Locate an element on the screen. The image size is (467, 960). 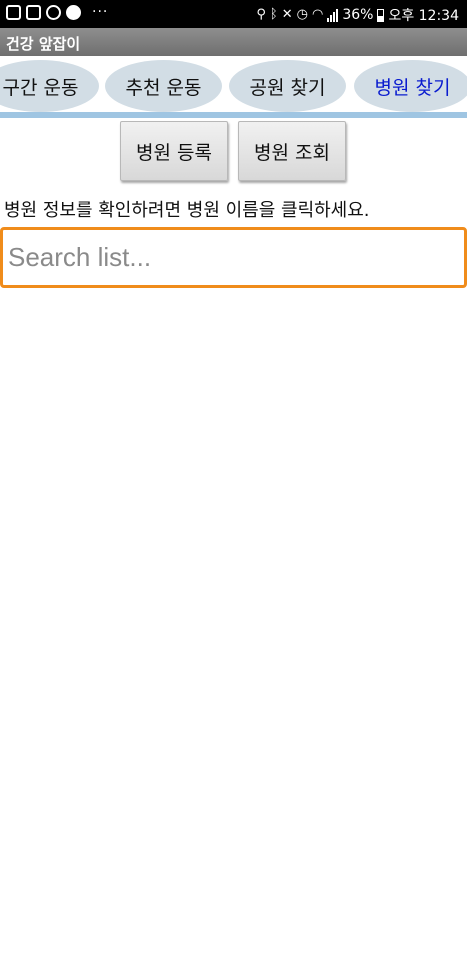
notification-icons: ··· is located at coordinates (57, 12).